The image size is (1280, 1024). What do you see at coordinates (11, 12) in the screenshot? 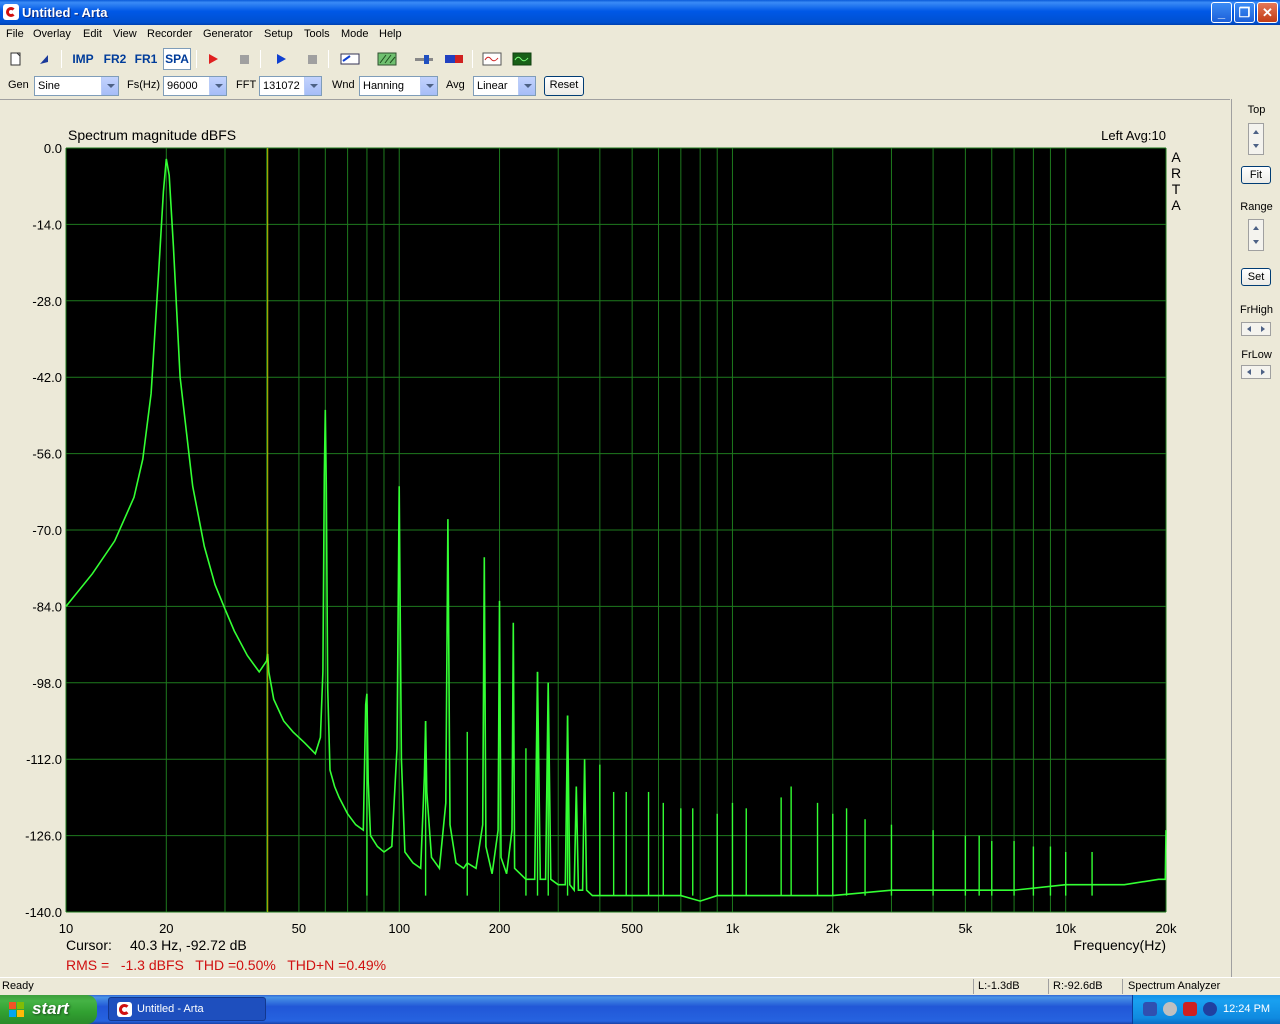
I see `arta-app-icon` at bounding box center [11, 12].